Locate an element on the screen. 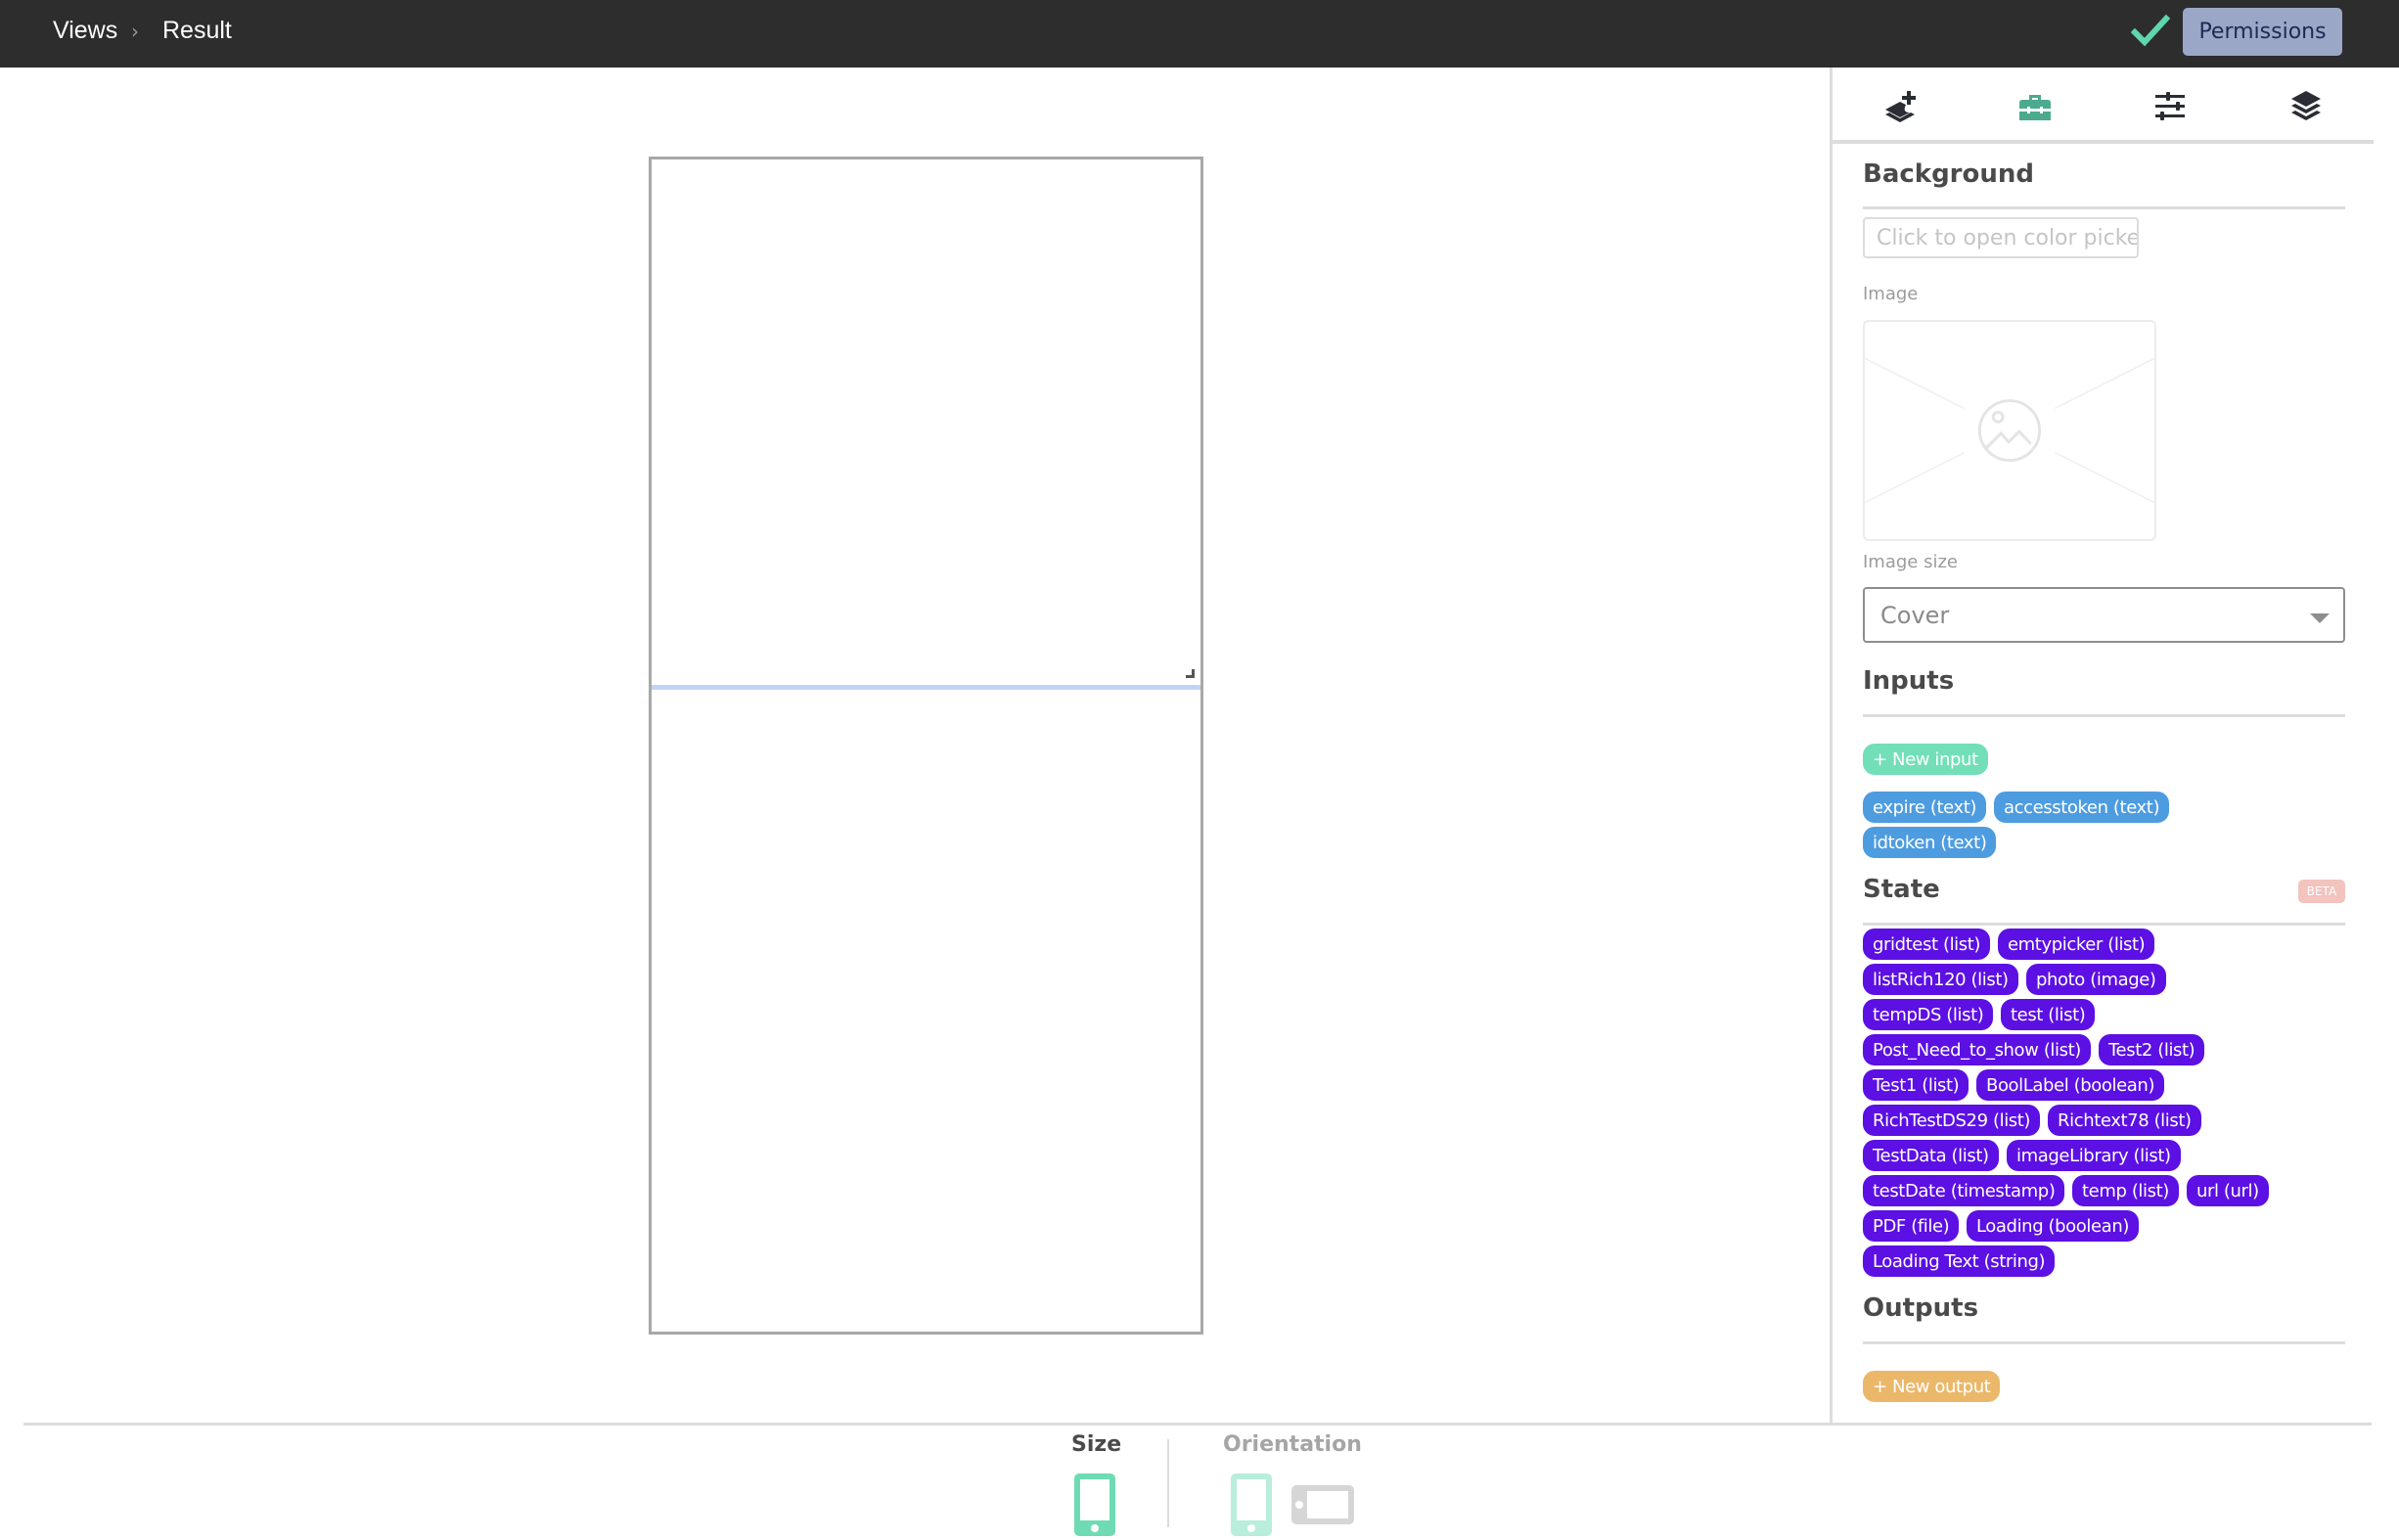 This screenshot has height=1540, width=2399. state-item: Test1 (list) is located at coordinates (1916, 1085).